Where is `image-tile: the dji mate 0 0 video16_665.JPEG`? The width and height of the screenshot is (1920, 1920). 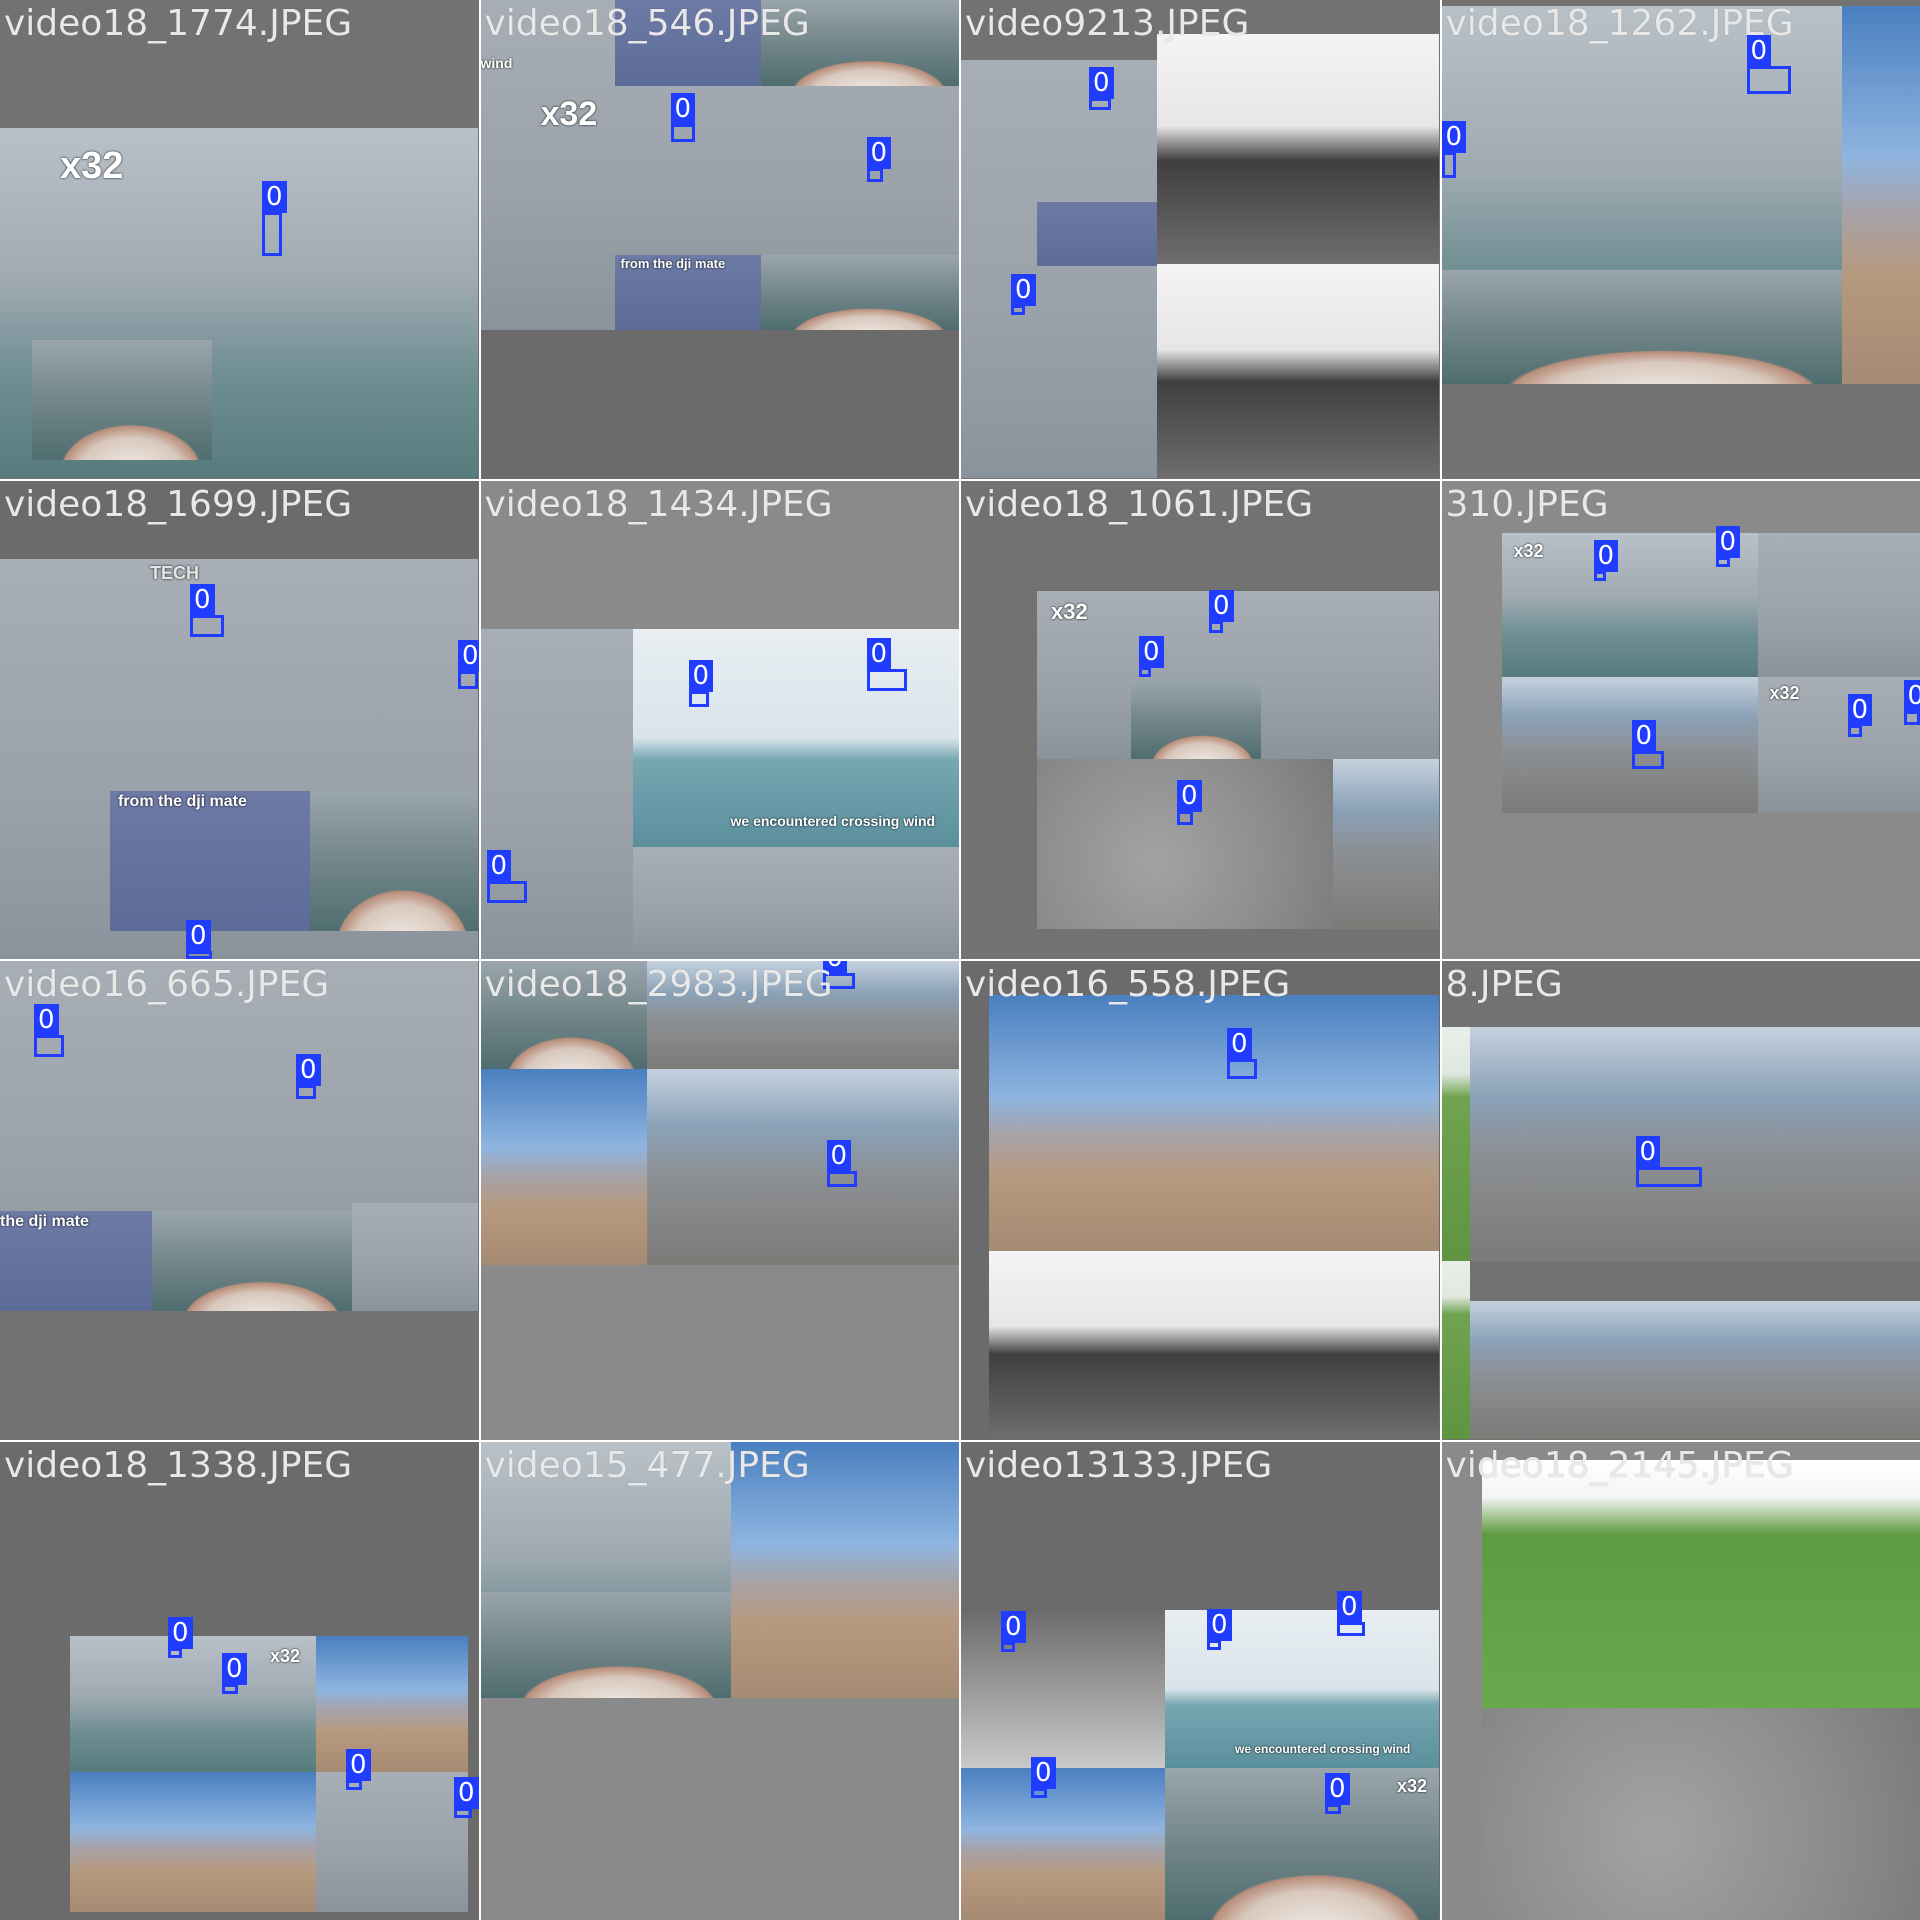
image-tile: the dji mate 0 0 video16_665.JPEG is located at coordinates (239, 1200).